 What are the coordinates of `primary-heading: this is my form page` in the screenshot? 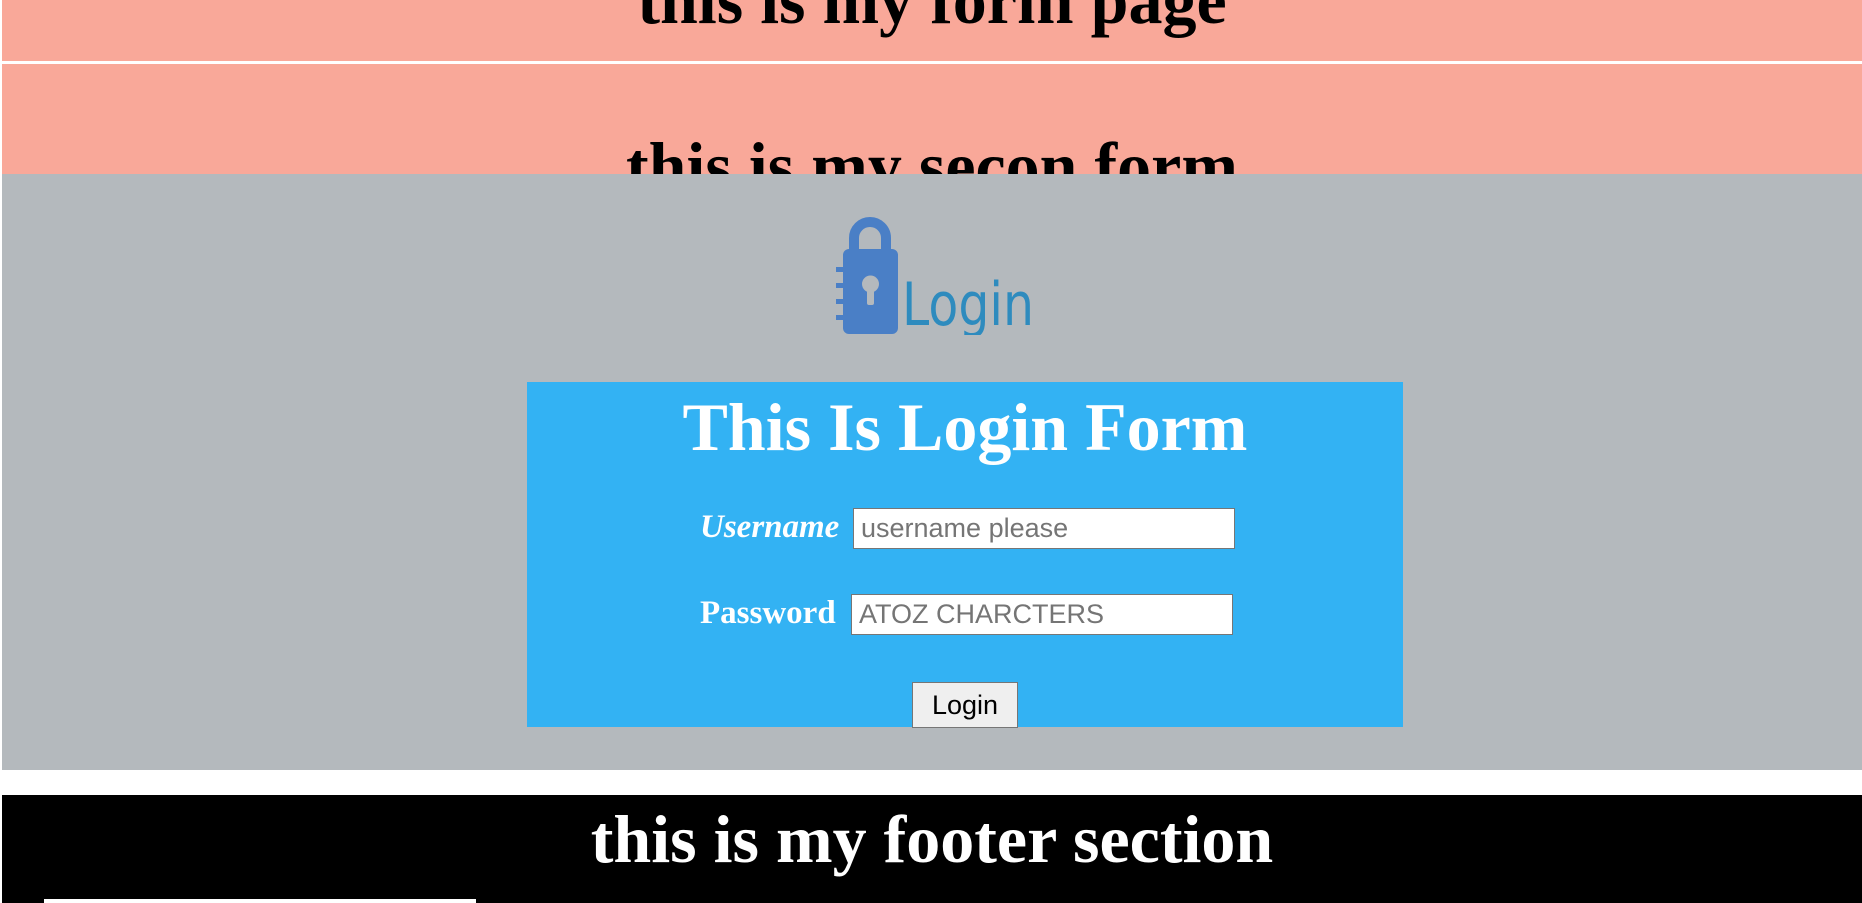 It's located at (932, 19).